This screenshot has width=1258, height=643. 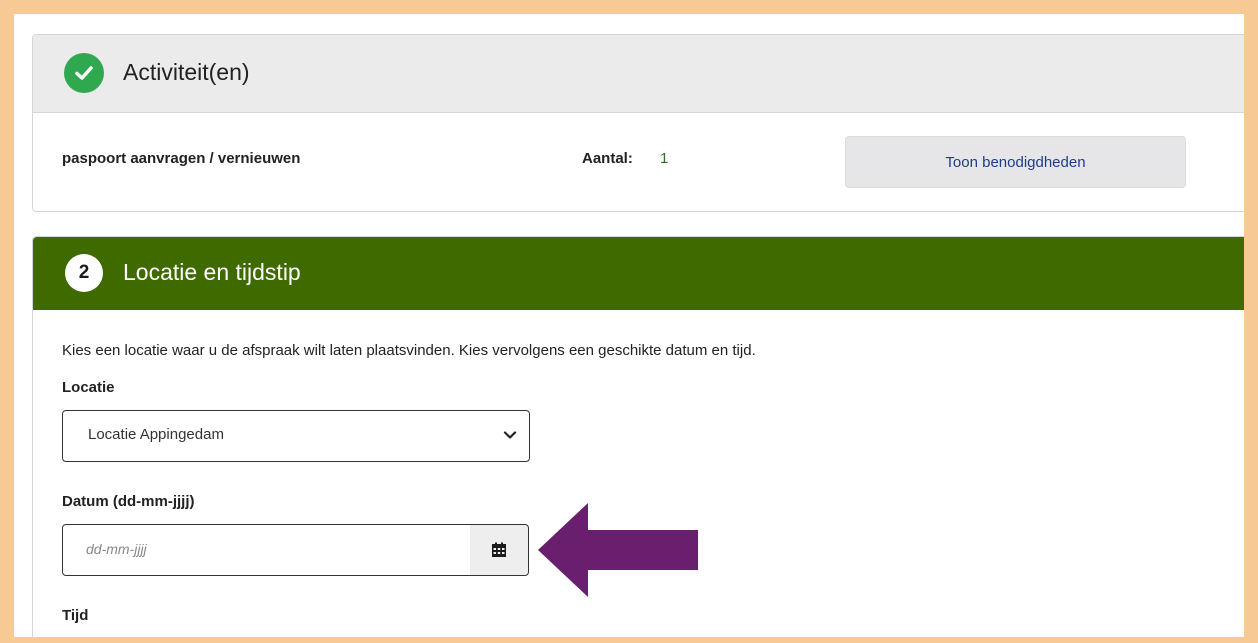 I want to click on date-label: Datum (dd-mm-jjjj), so click(x=128, y=501).